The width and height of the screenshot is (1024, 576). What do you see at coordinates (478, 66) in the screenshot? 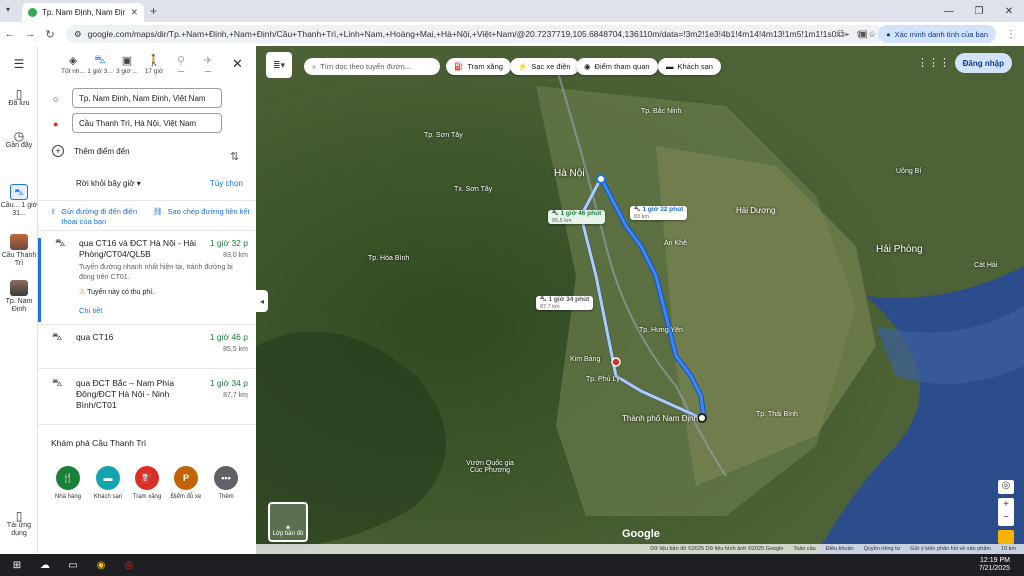
I see `chip-gas: ⛽ Trạm xăng` at bounding box center [478, 66].